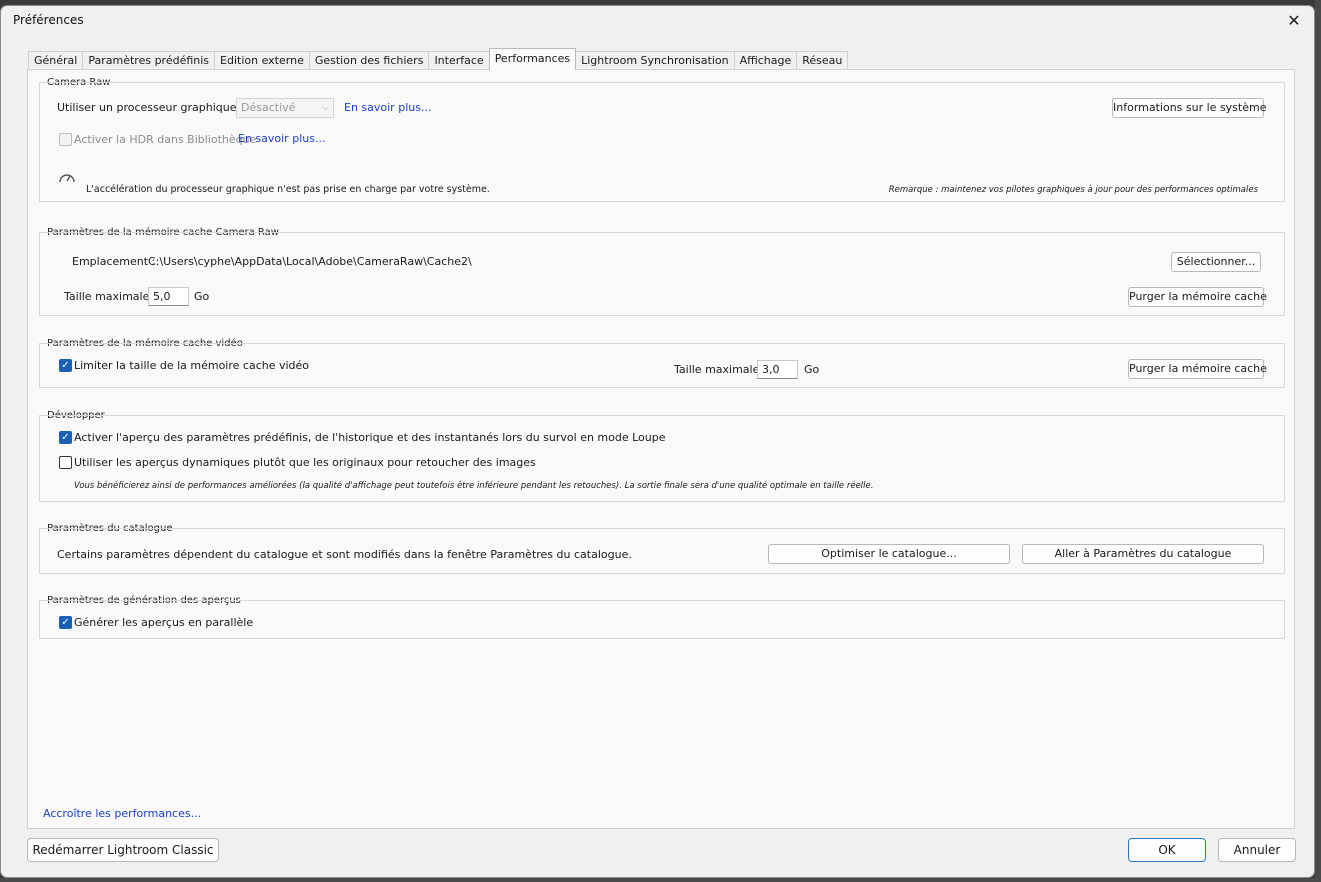  Describe the element at coordinates (168, 296) in the screenshot. I see `raw-cache-max-input: 5,0` at that location.